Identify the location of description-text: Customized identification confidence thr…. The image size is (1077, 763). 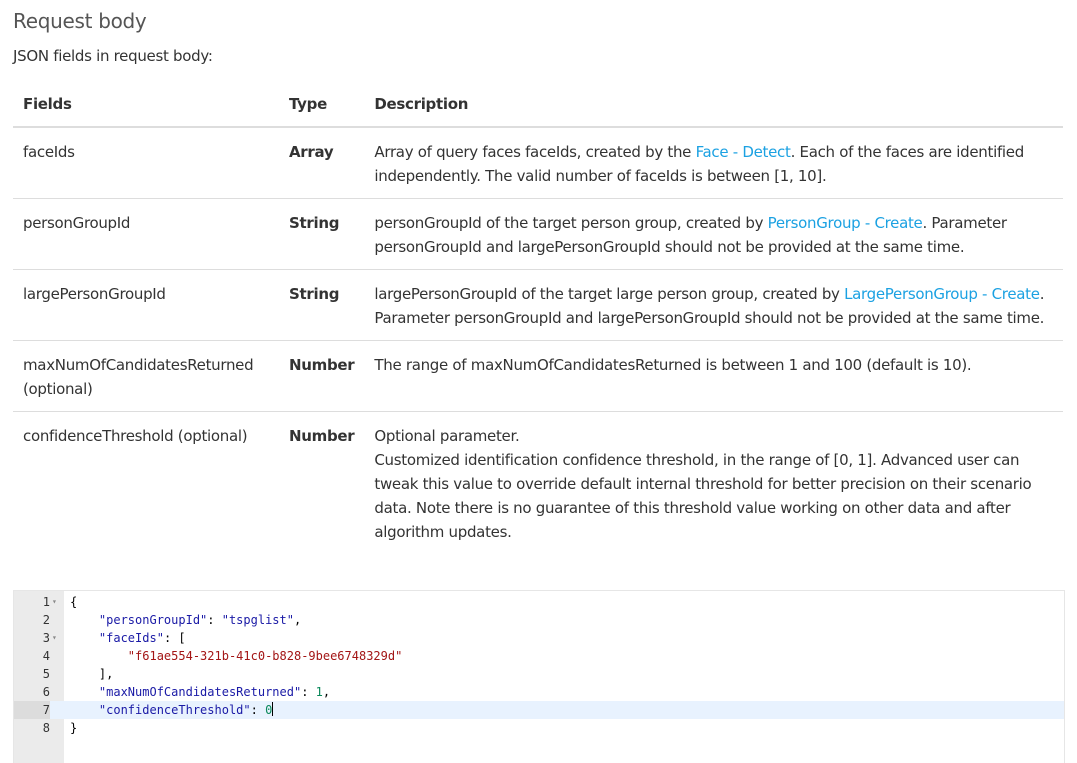
(703, 496).